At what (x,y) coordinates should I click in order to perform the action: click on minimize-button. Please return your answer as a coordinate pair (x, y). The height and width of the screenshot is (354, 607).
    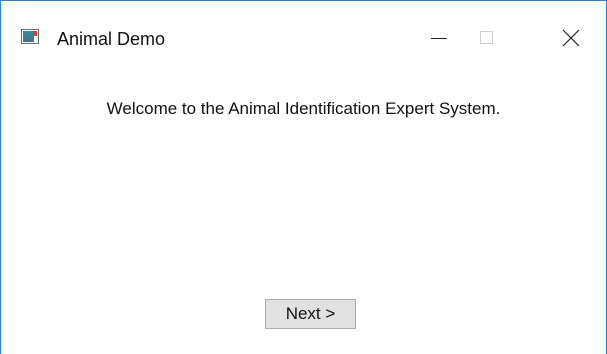
    Looking at the image, I should click on (437, 38).